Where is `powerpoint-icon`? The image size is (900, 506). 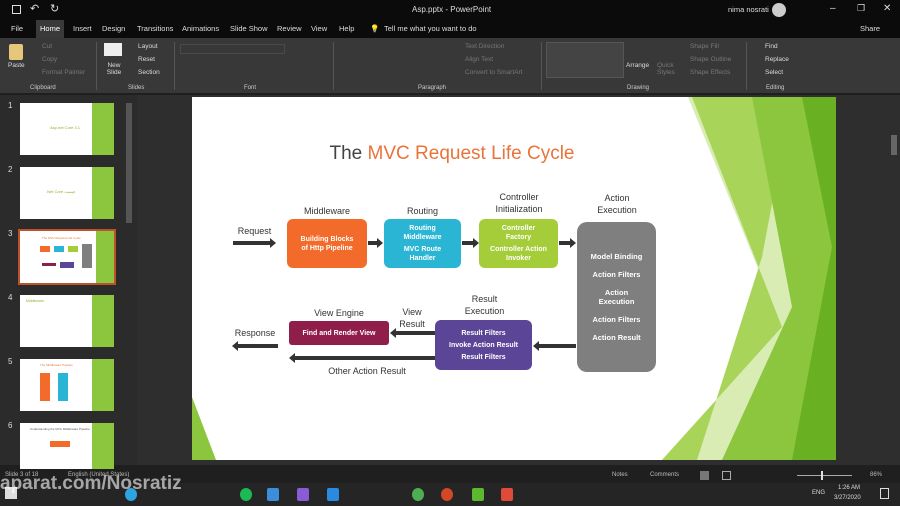 powerpoint-icon is located at coordinates (447, 494).